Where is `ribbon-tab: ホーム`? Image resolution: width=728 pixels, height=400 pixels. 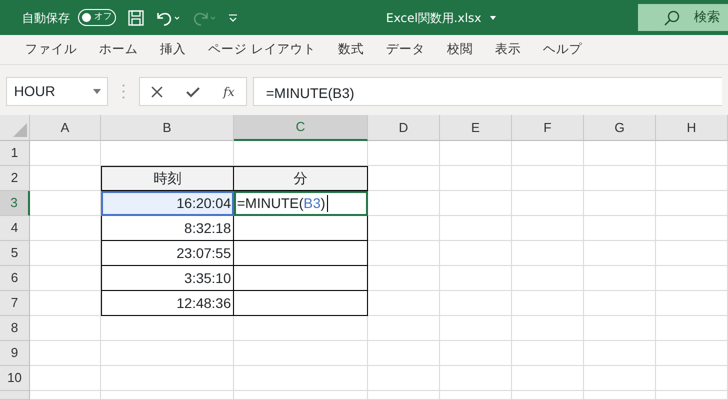 ribbon-tab: ホーム is located at coordinates (118, 49).